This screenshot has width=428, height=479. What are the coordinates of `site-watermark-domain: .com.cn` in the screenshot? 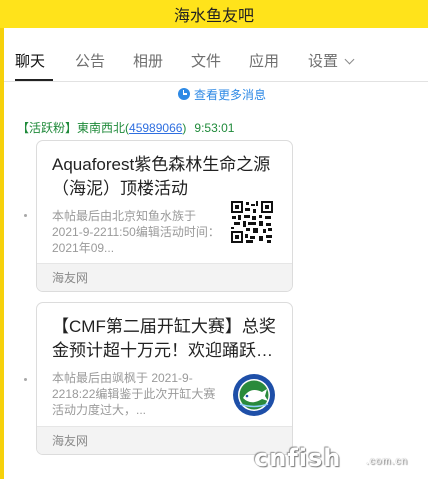 It's located at (387, 461).